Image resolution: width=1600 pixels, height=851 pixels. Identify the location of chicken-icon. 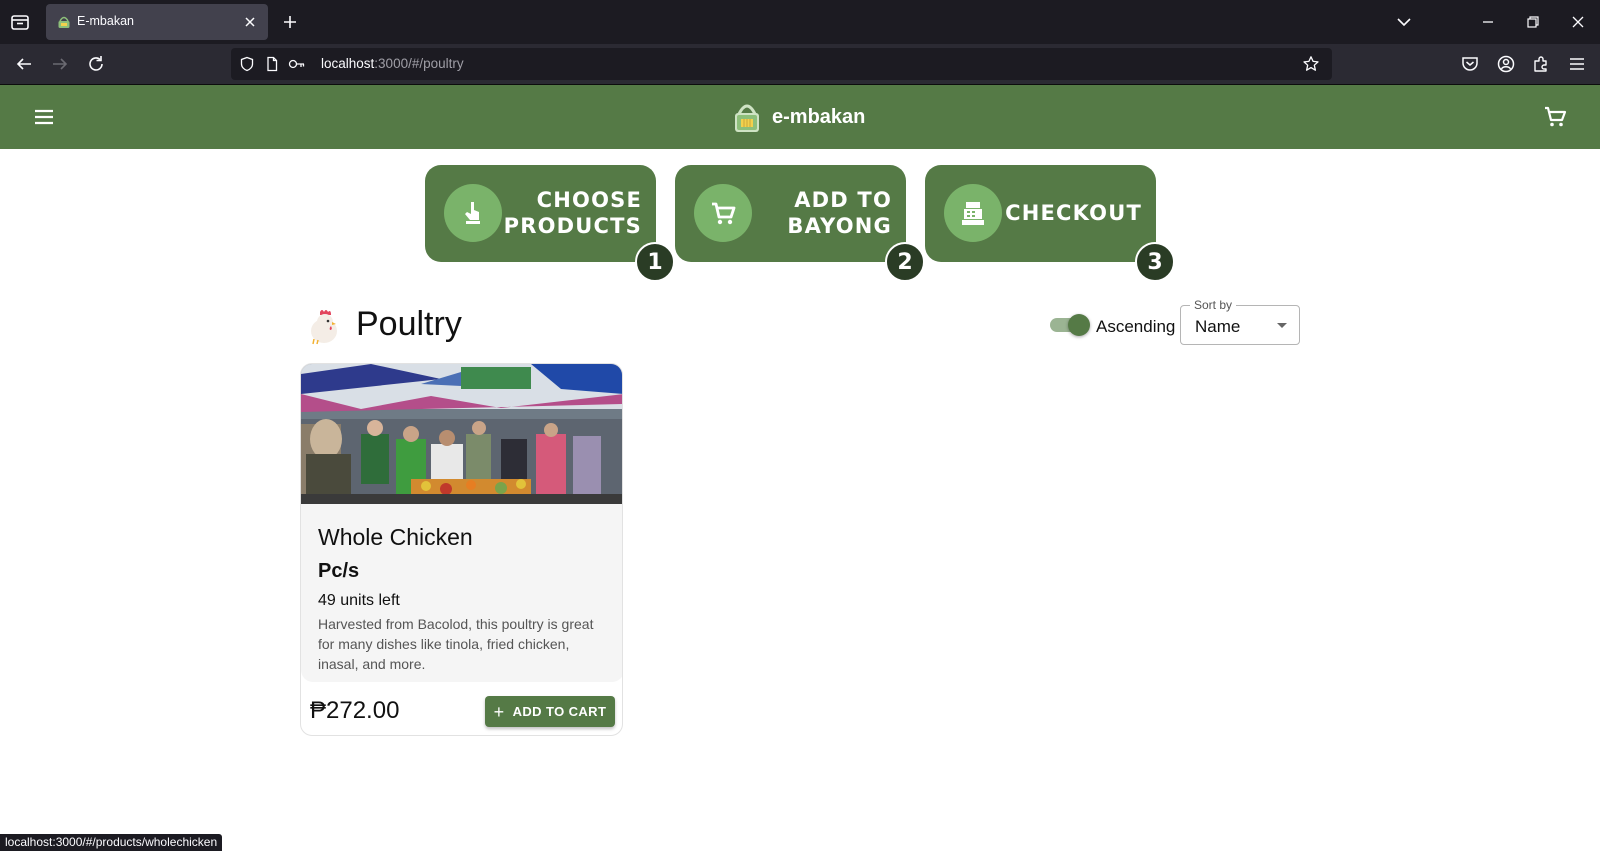
(324, 327).